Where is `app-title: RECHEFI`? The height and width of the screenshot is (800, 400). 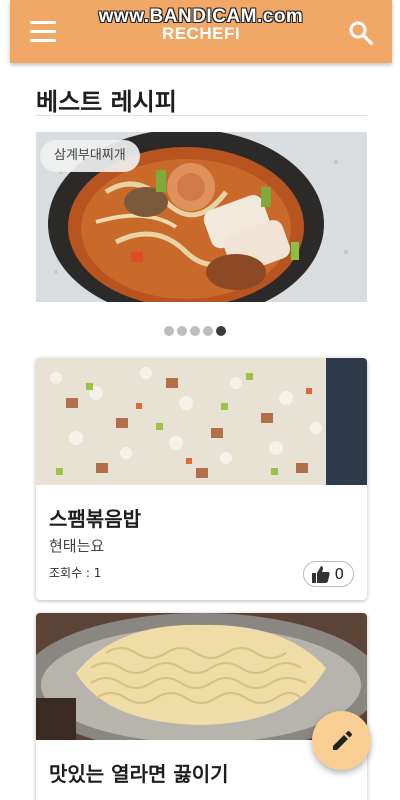 app-title: RECHEFI is located at coordinates (201, 33).